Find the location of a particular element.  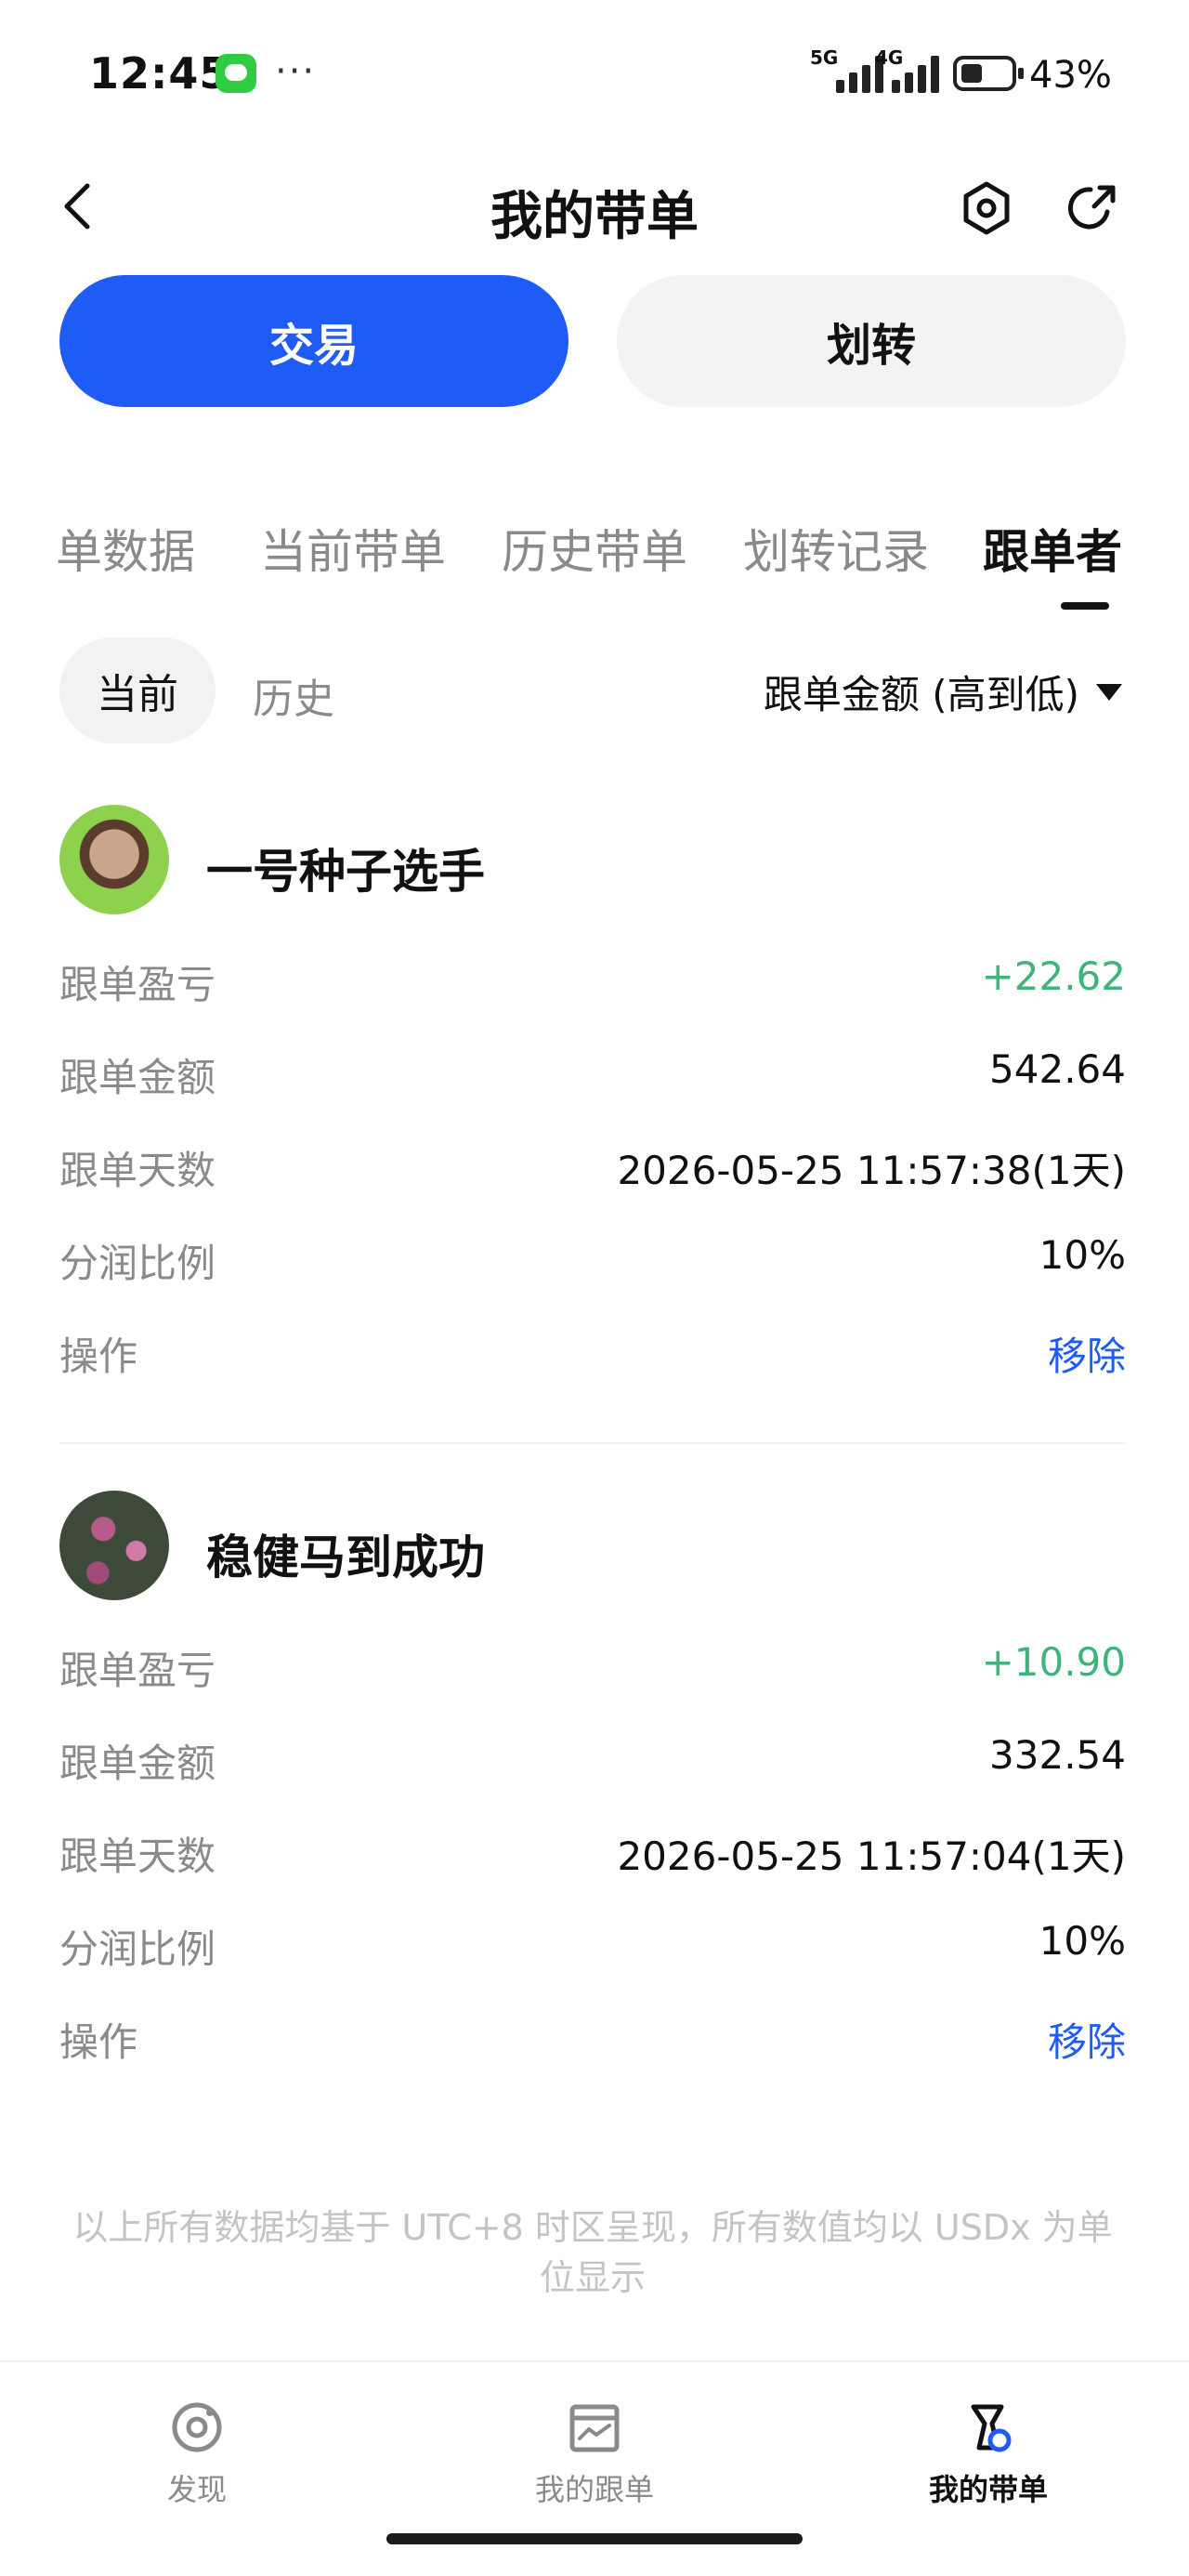

battery-percentage: 43% is located at coordinates (1070, 75).